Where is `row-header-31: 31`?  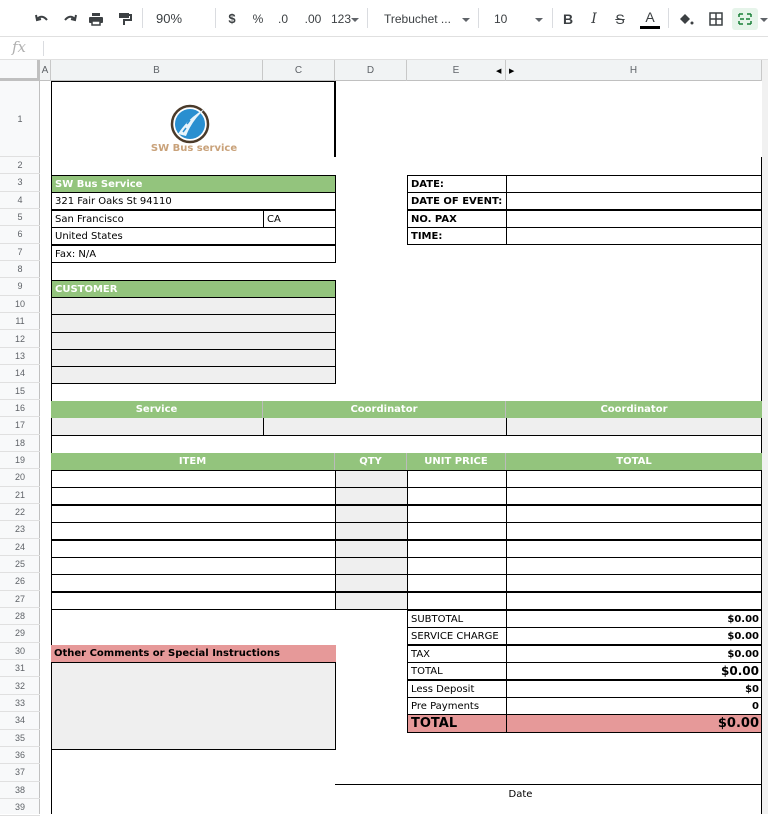 row-header-31: 31 is located at coordinates (20, 669).